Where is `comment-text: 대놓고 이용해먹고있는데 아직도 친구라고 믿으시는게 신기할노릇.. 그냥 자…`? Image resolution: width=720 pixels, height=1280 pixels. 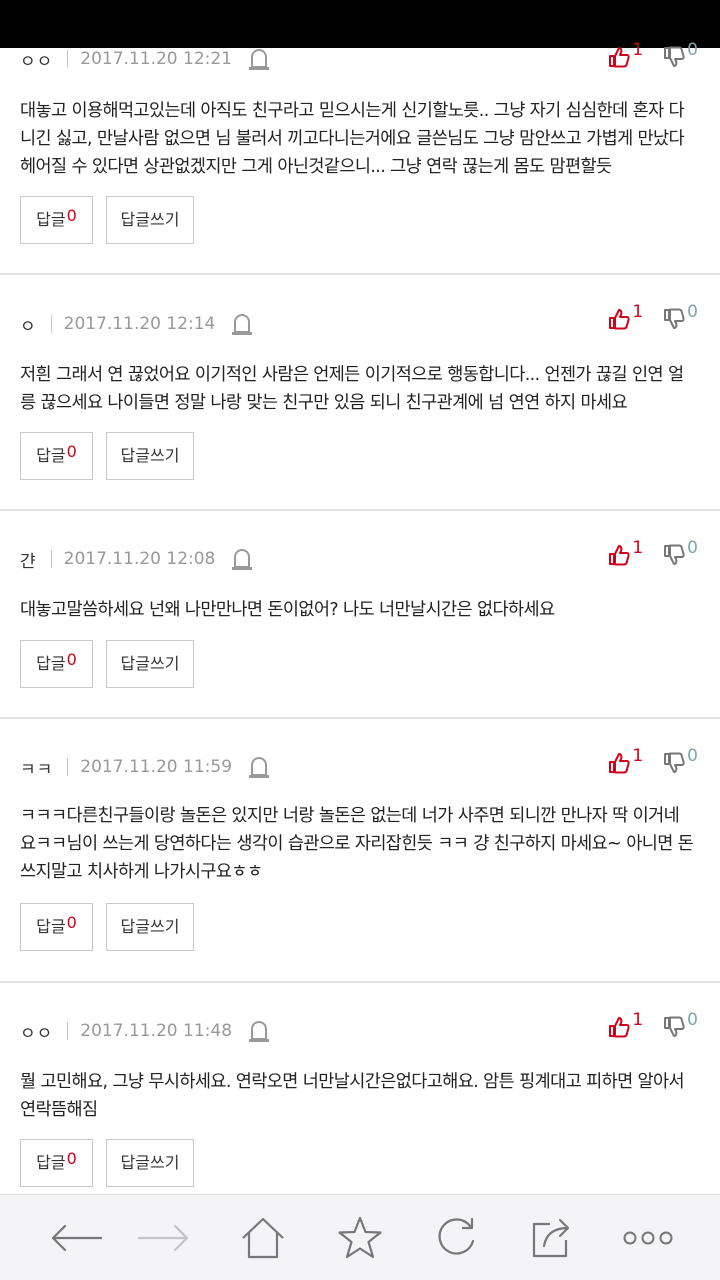 comment-text: 대놓고 이용해먹고있는데 아직도 친구라고 믿으시는게 신기할노릇.. 그냥 자… is located at coordinates (352, 139).